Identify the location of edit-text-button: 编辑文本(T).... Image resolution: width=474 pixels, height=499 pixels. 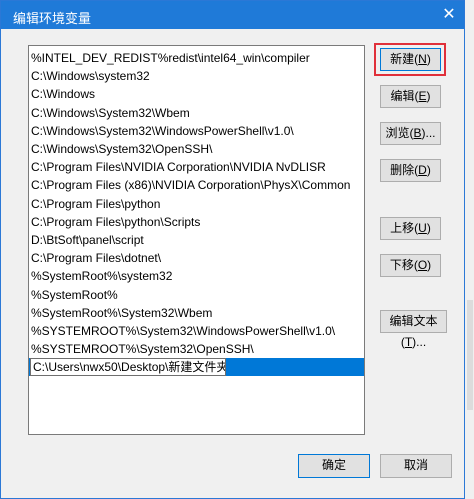
(413, 329).